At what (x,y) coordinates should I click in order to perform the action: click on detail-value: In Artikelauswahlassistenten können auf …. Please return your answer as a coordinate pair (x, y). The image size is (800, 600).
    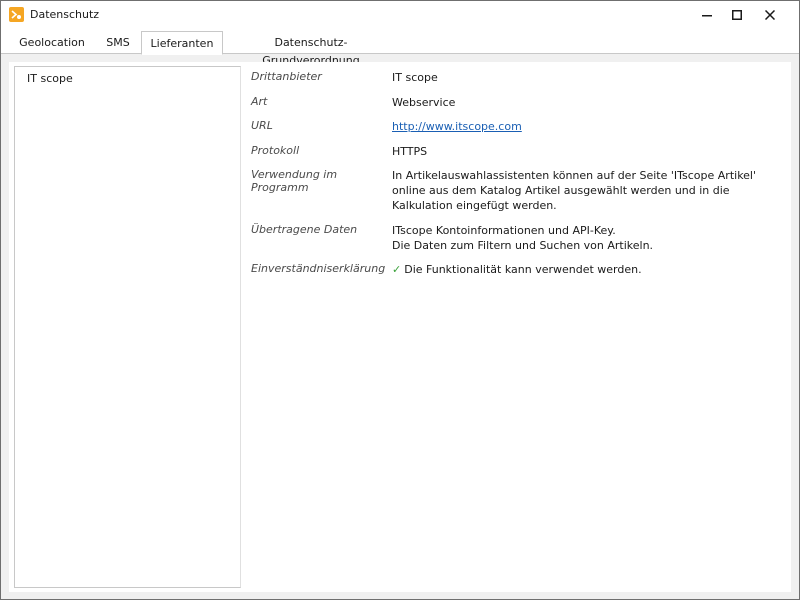
    Looking at the image, I should click on (574, 190).